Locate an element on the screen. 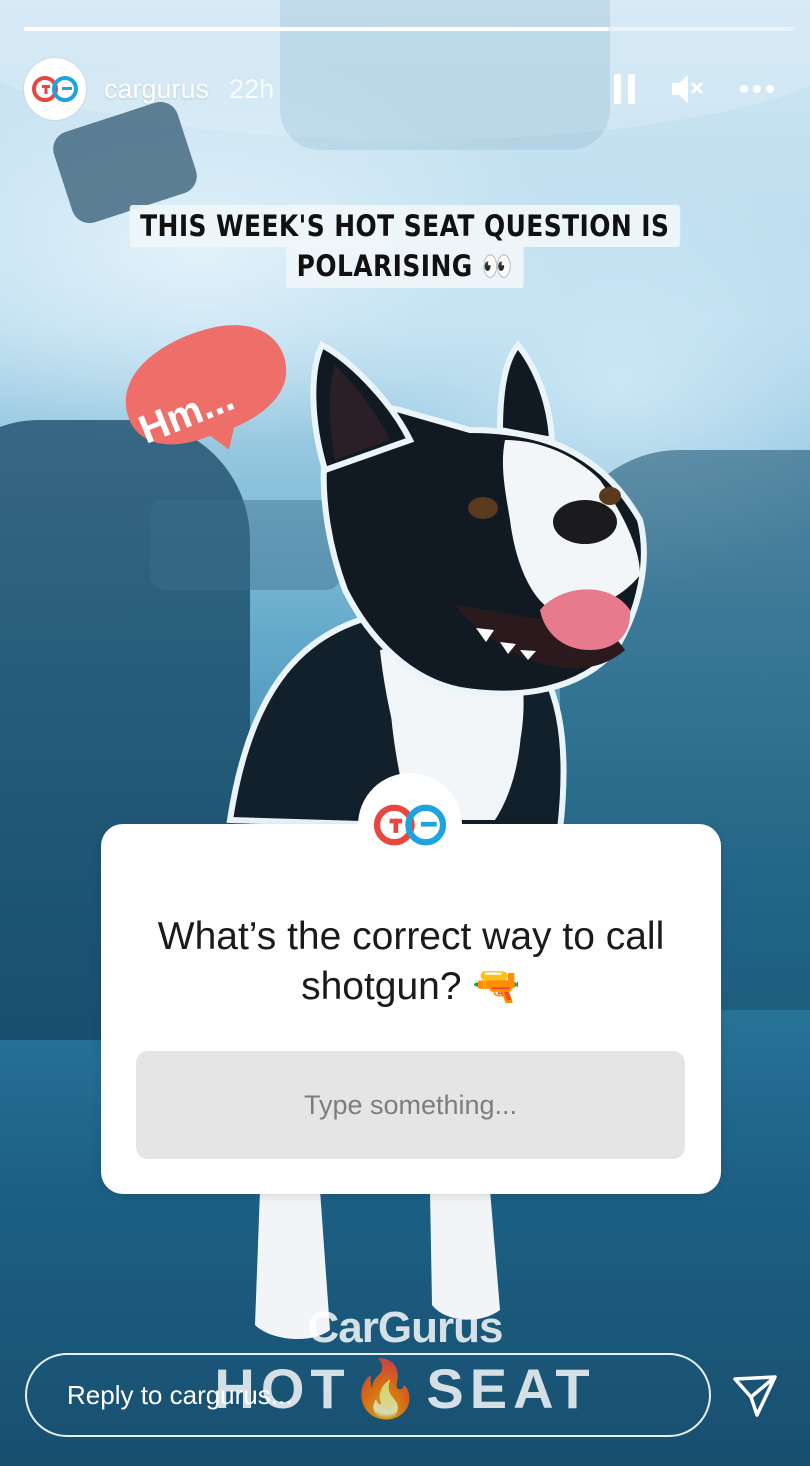 The image size is (810, 1466). muted-speaker-icon is located at coordinates (688, 89).